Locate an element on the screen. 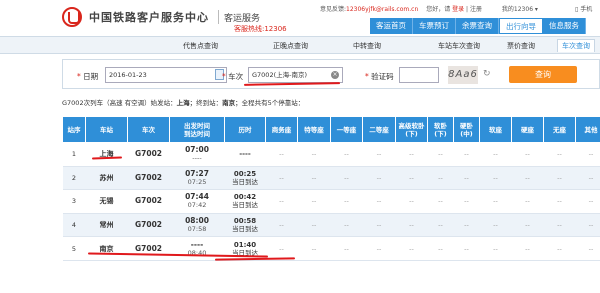 The height and width of the screenshot is (293, 600). subnav-train-query: 车次查询 is located at coordinates (576, 45).